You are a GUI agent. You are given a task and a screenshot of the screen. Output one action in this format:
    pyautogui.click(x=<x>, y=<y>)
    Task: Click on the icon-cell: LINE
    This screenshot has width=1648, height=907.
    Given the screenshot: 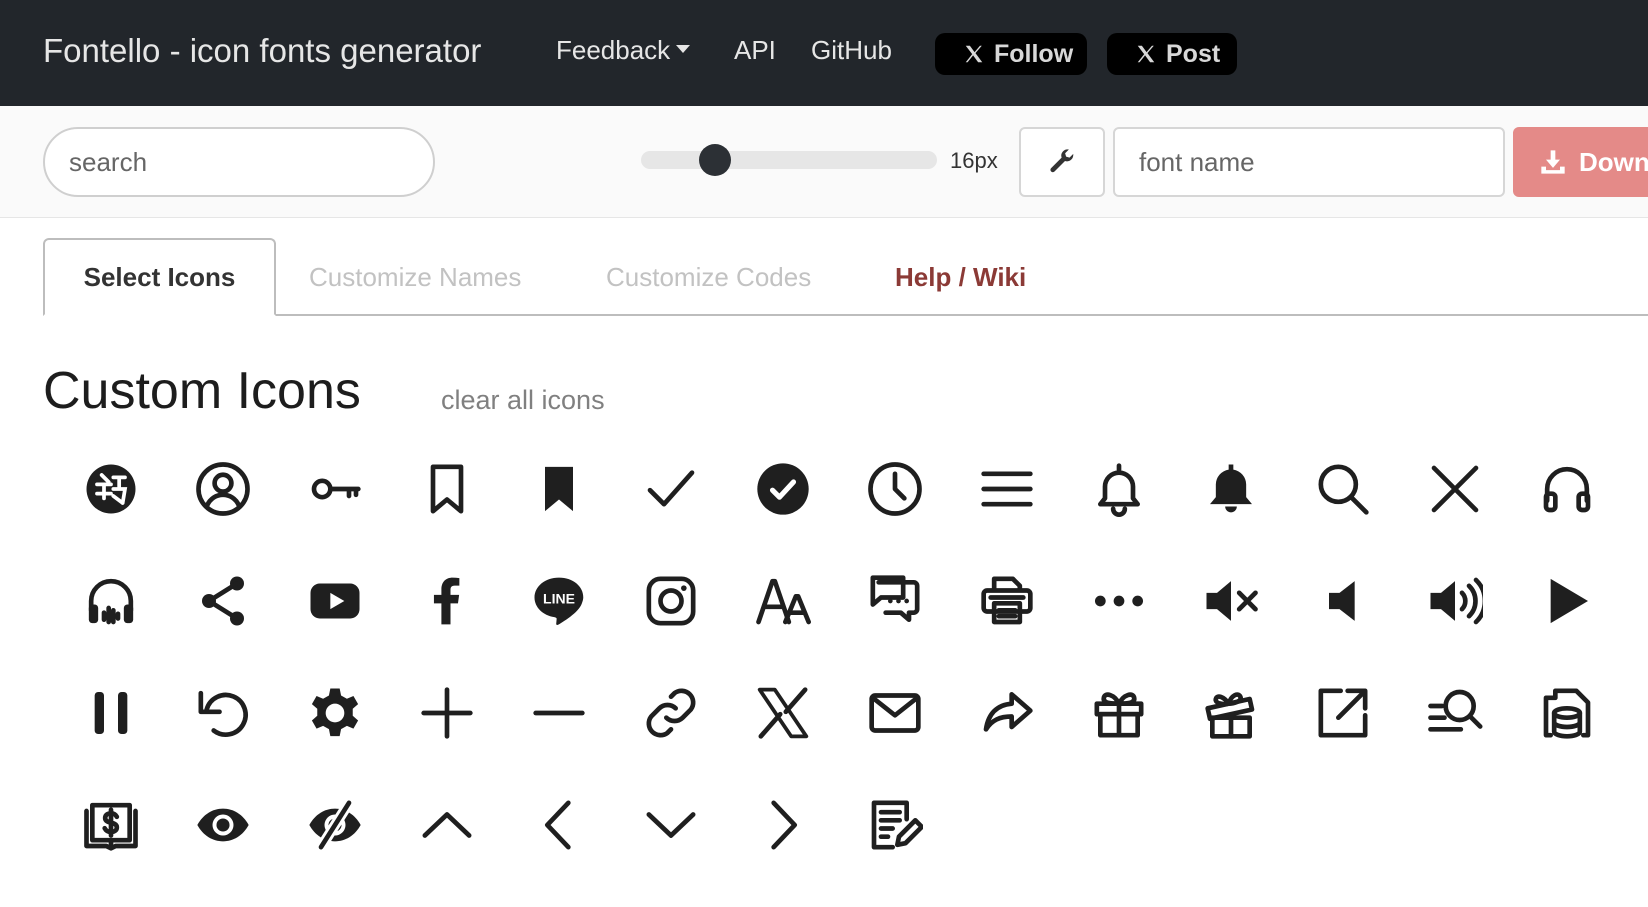 What is the action you would take?
    pyautogui.click(x=559, y=601)
    